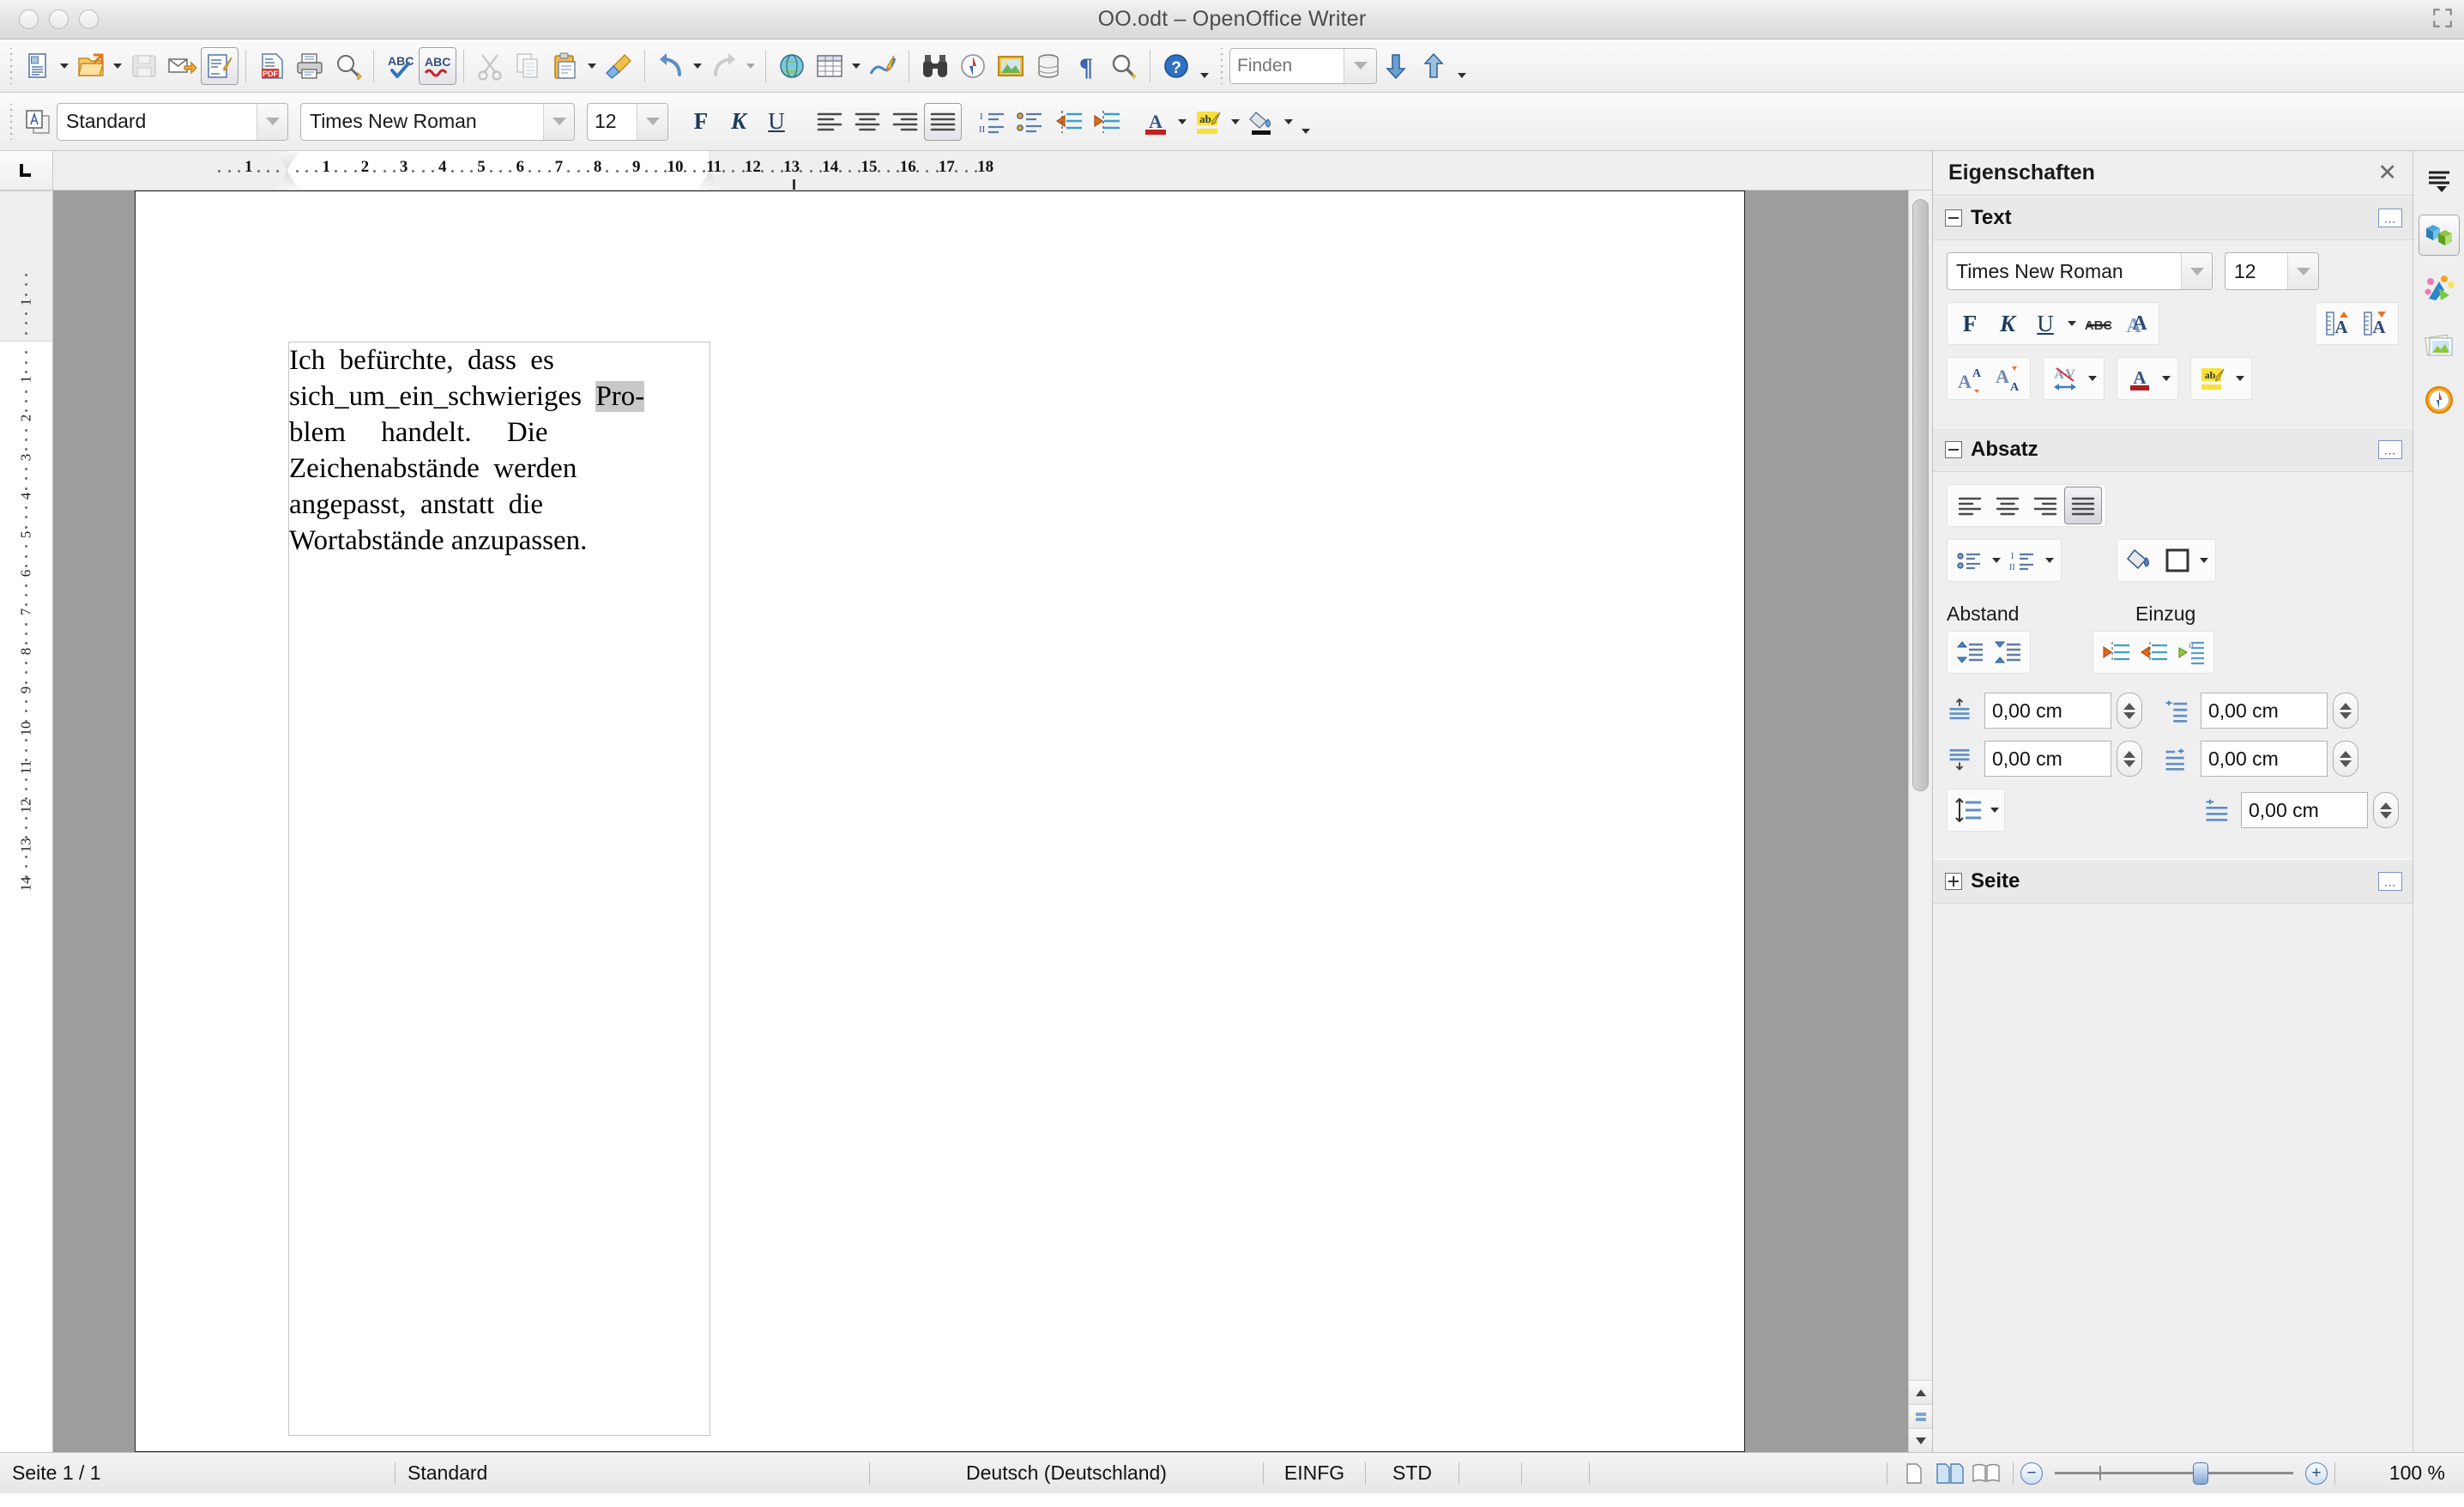 The image size is (2464, 1507). Describe the element at coordinates (1066, 1473) in the screenshot. I see `status-language: Deutsch (Deutschland)` at that location.